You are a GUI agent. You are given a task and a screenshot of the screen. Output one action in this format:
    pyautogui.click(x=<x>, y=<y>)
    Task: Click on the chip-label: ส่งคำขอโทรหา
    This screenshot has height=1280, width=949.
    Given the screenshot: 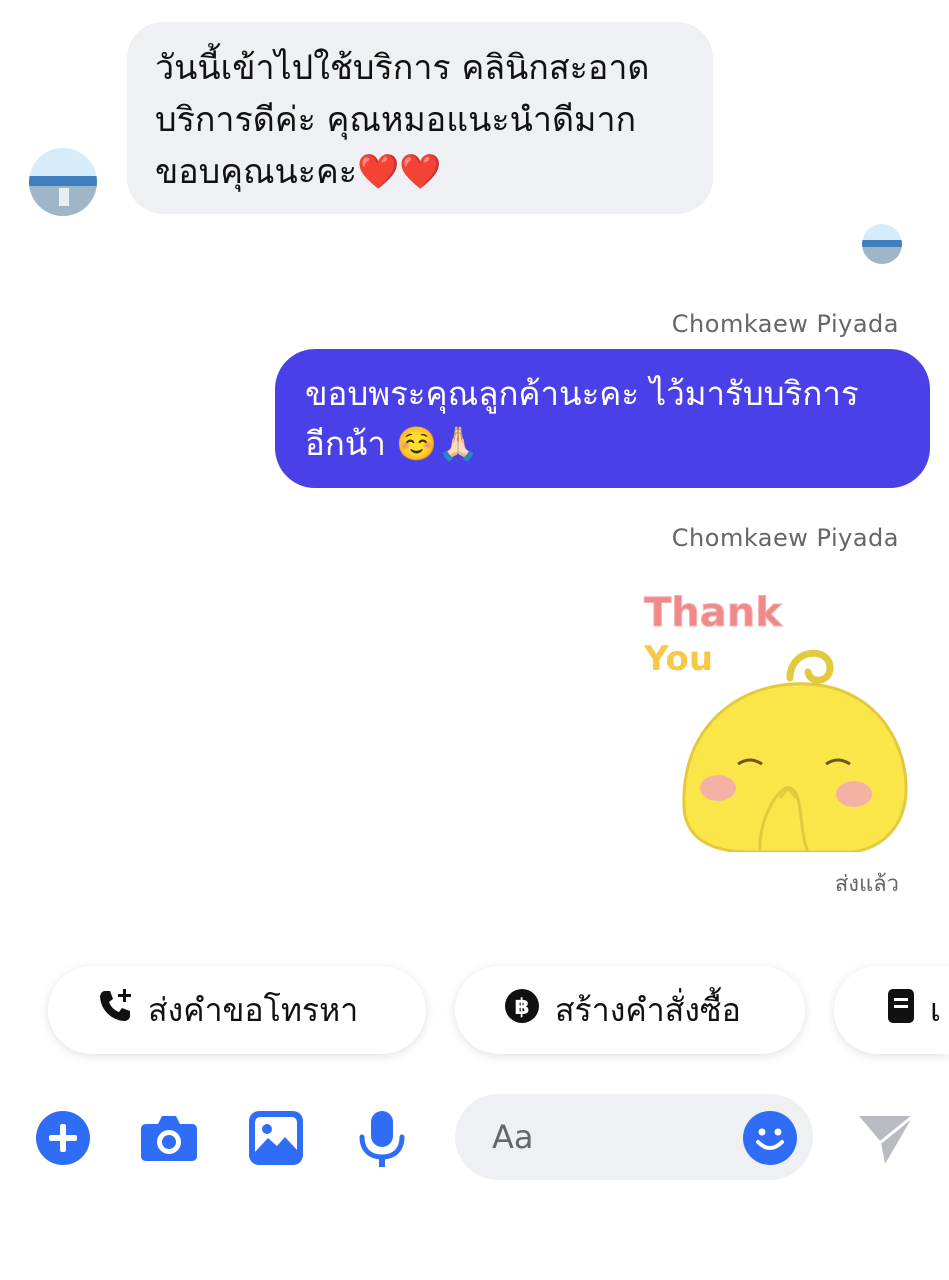 What is the action you would take?
    pyautogui.click(x=253, y=1009)
    